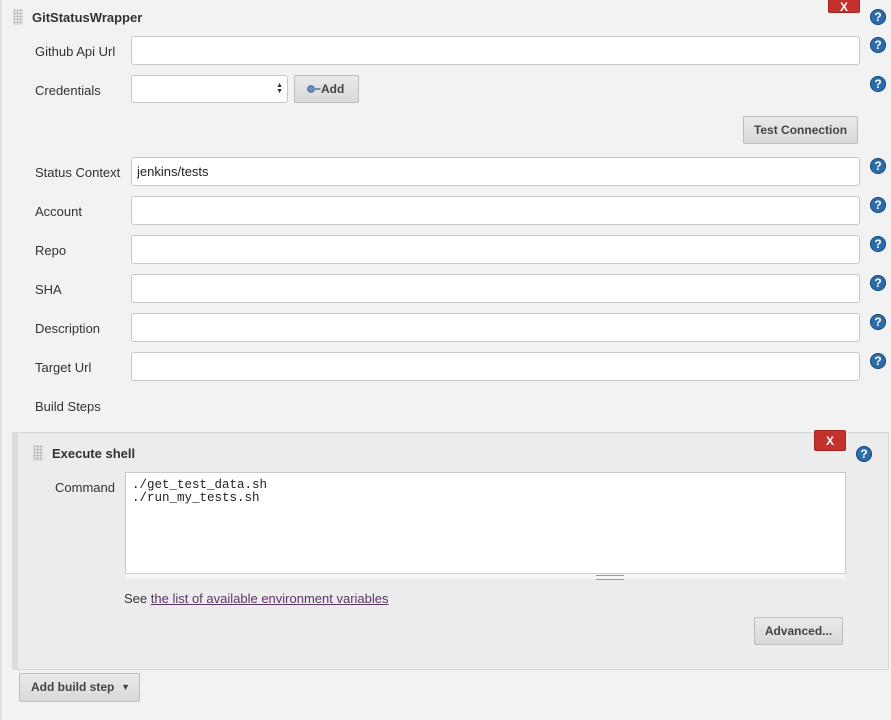  I want to click on test-connection-button: Test Connection, so click(800, 130).